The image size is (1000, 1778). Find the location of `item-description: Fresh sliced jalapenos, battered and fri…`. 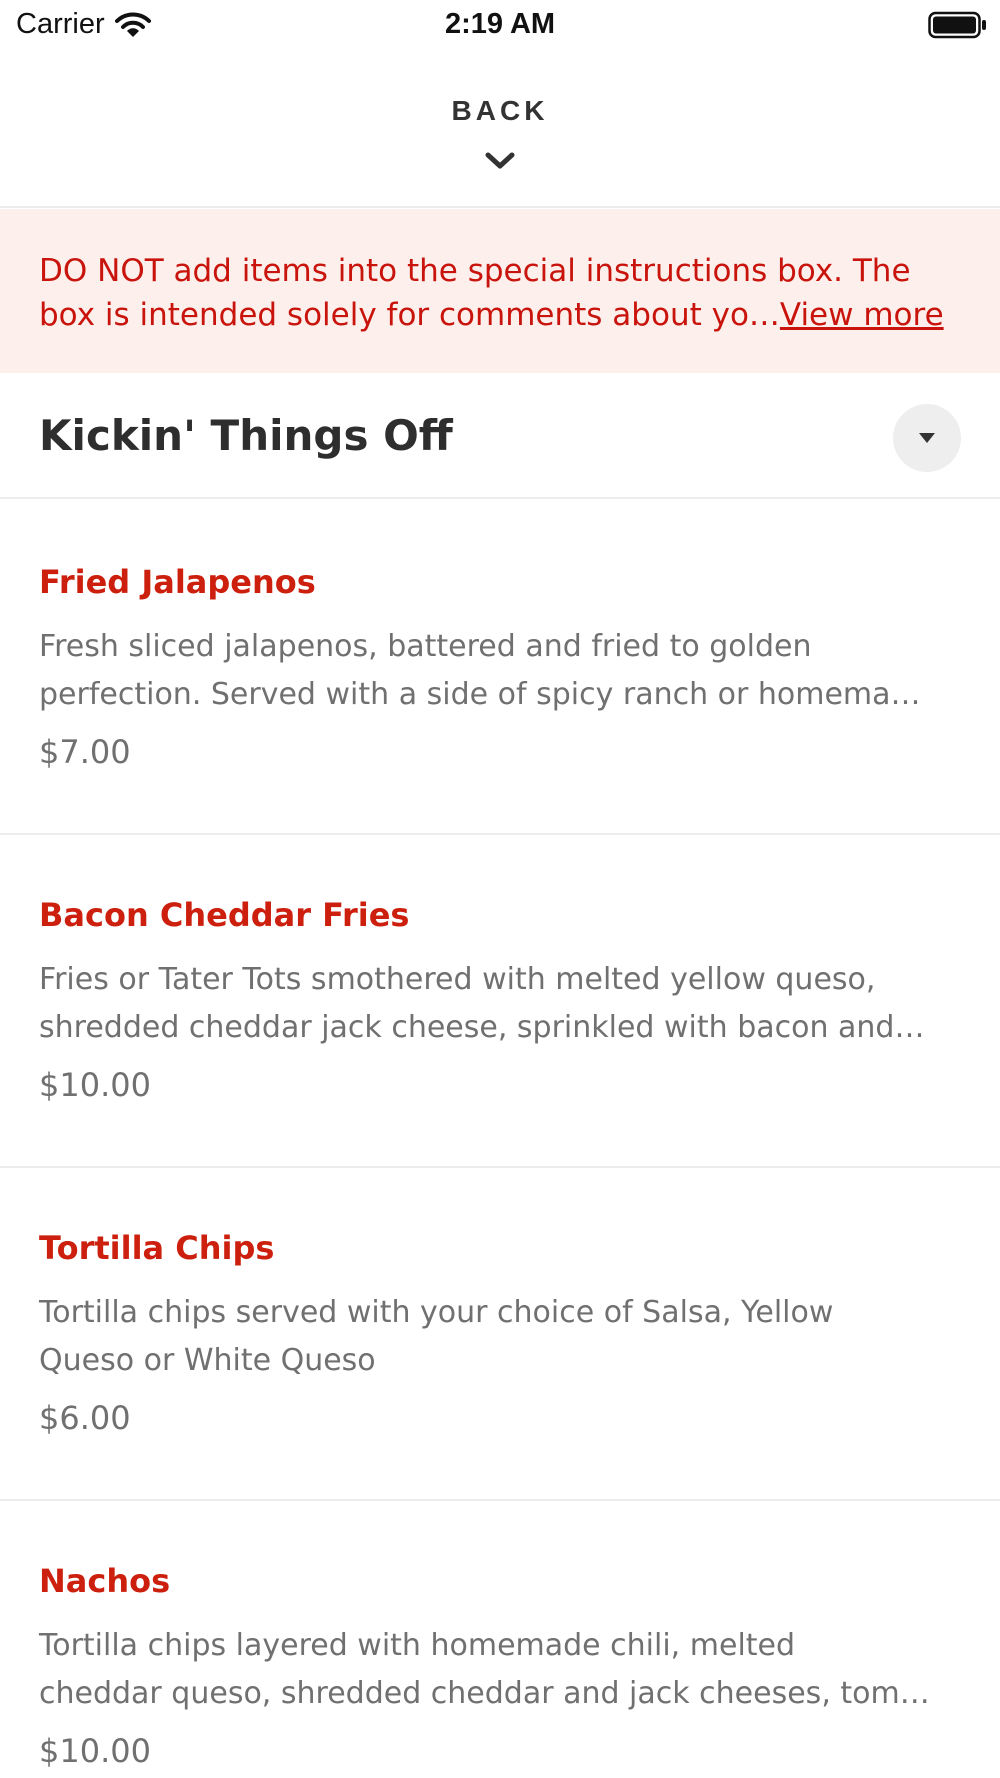

item-description: Fresh sliced jalapenos, battered and fri… is located at coordinates (480, 670).